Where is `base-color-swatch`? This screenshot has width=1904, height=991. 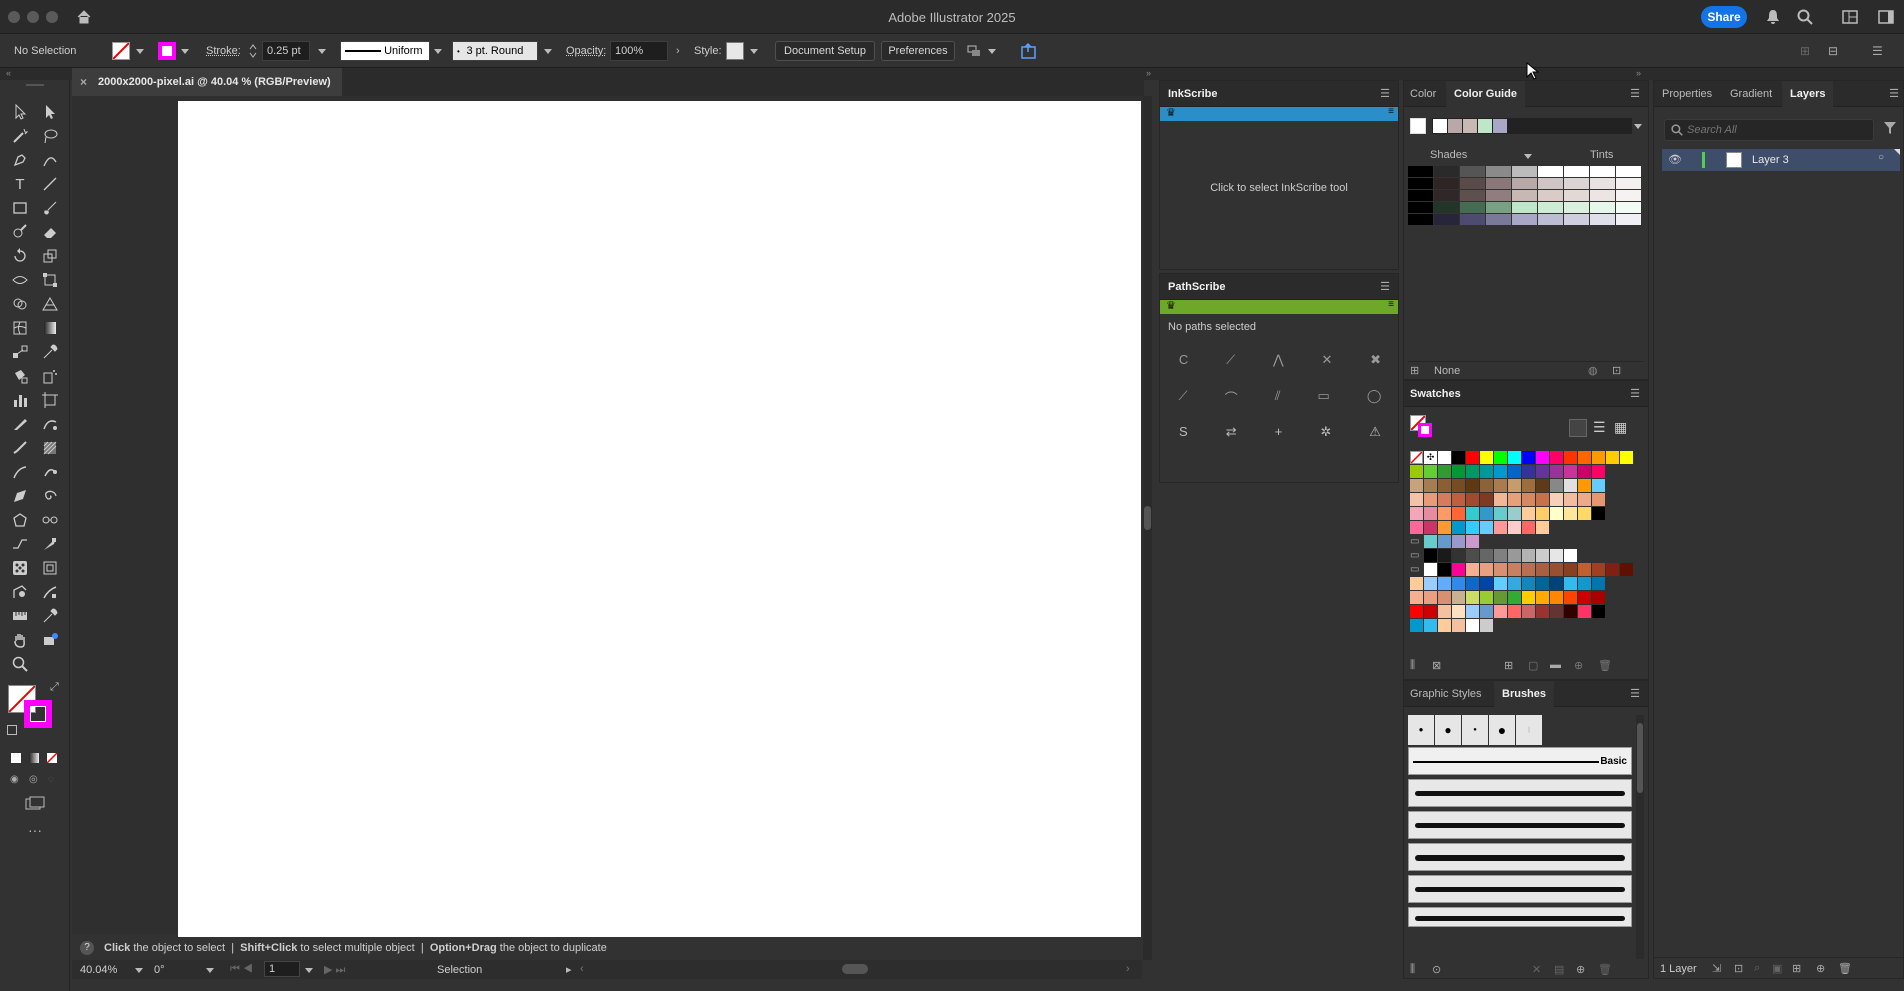 base-color-swatch is located at coordinates (1418, 126).